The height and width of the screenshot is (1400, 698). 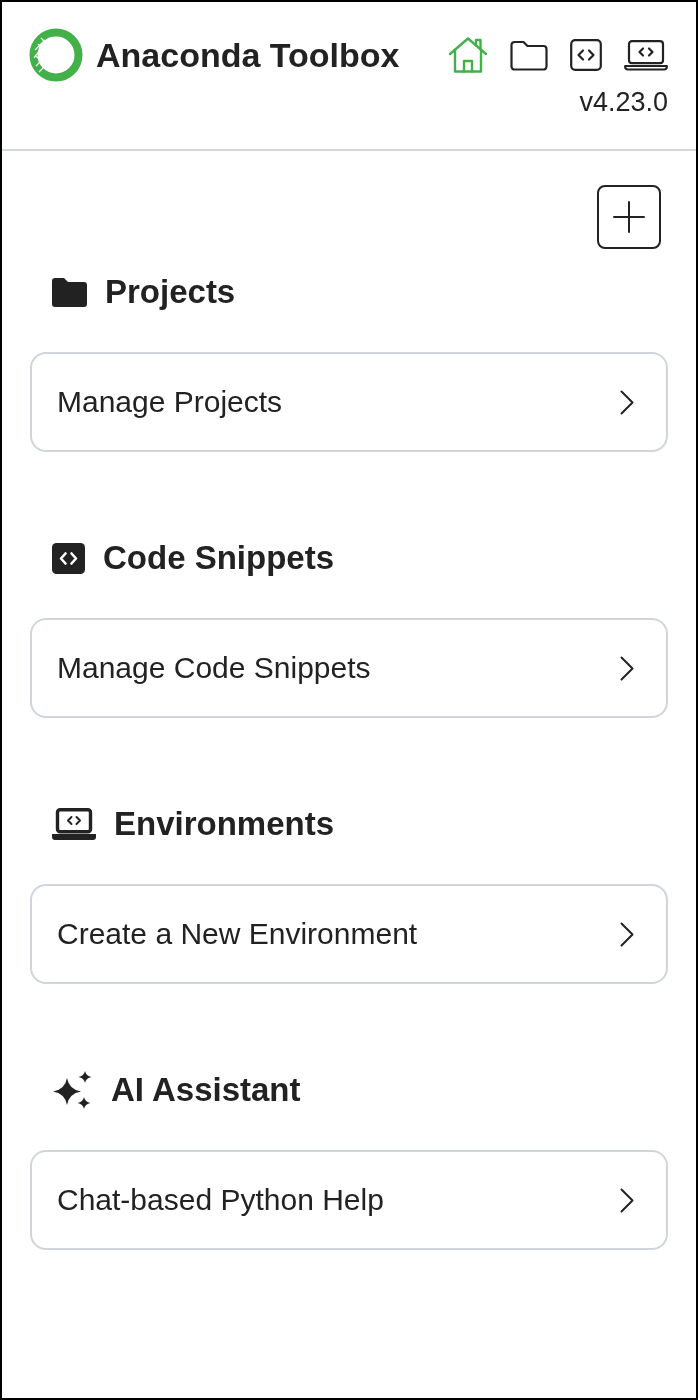 What do you see at coordinates (219, 558) in the screenshot?
I see `section-heading: Code Snippets` at bounding box center [219, 558].